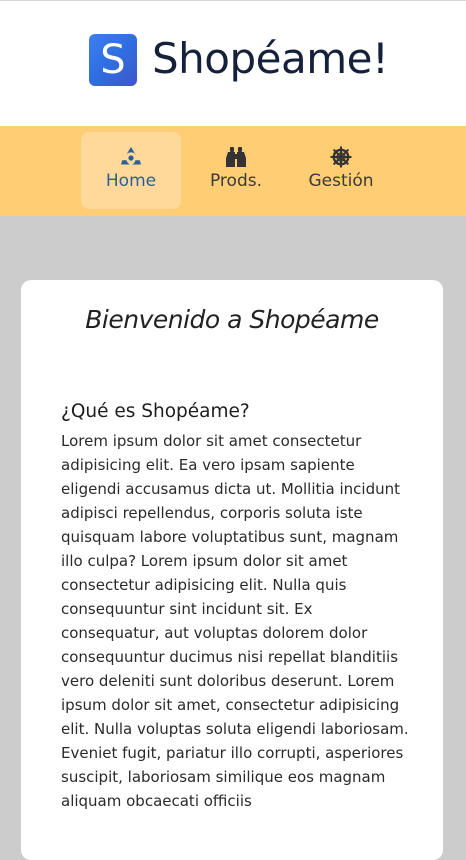 This screenshot has width=466, height=860. Describe the element at coordinates (341, 157) in the screenshot. I see `dharmachakra-icon` at that location.